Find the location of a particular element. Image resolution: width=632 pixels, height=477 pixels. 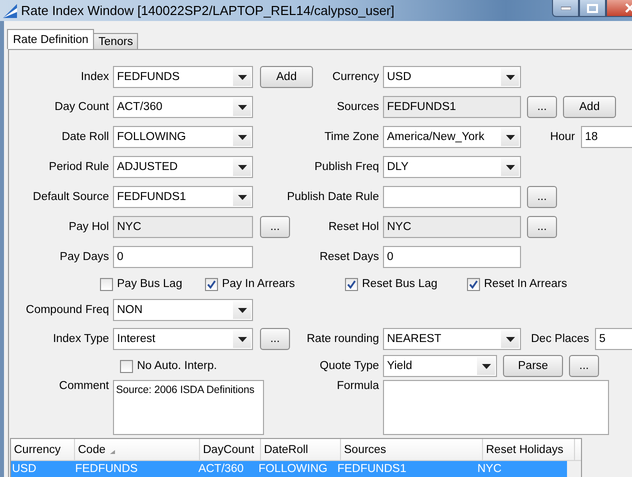

action-button: Parse is located at coordinates (533, 366).